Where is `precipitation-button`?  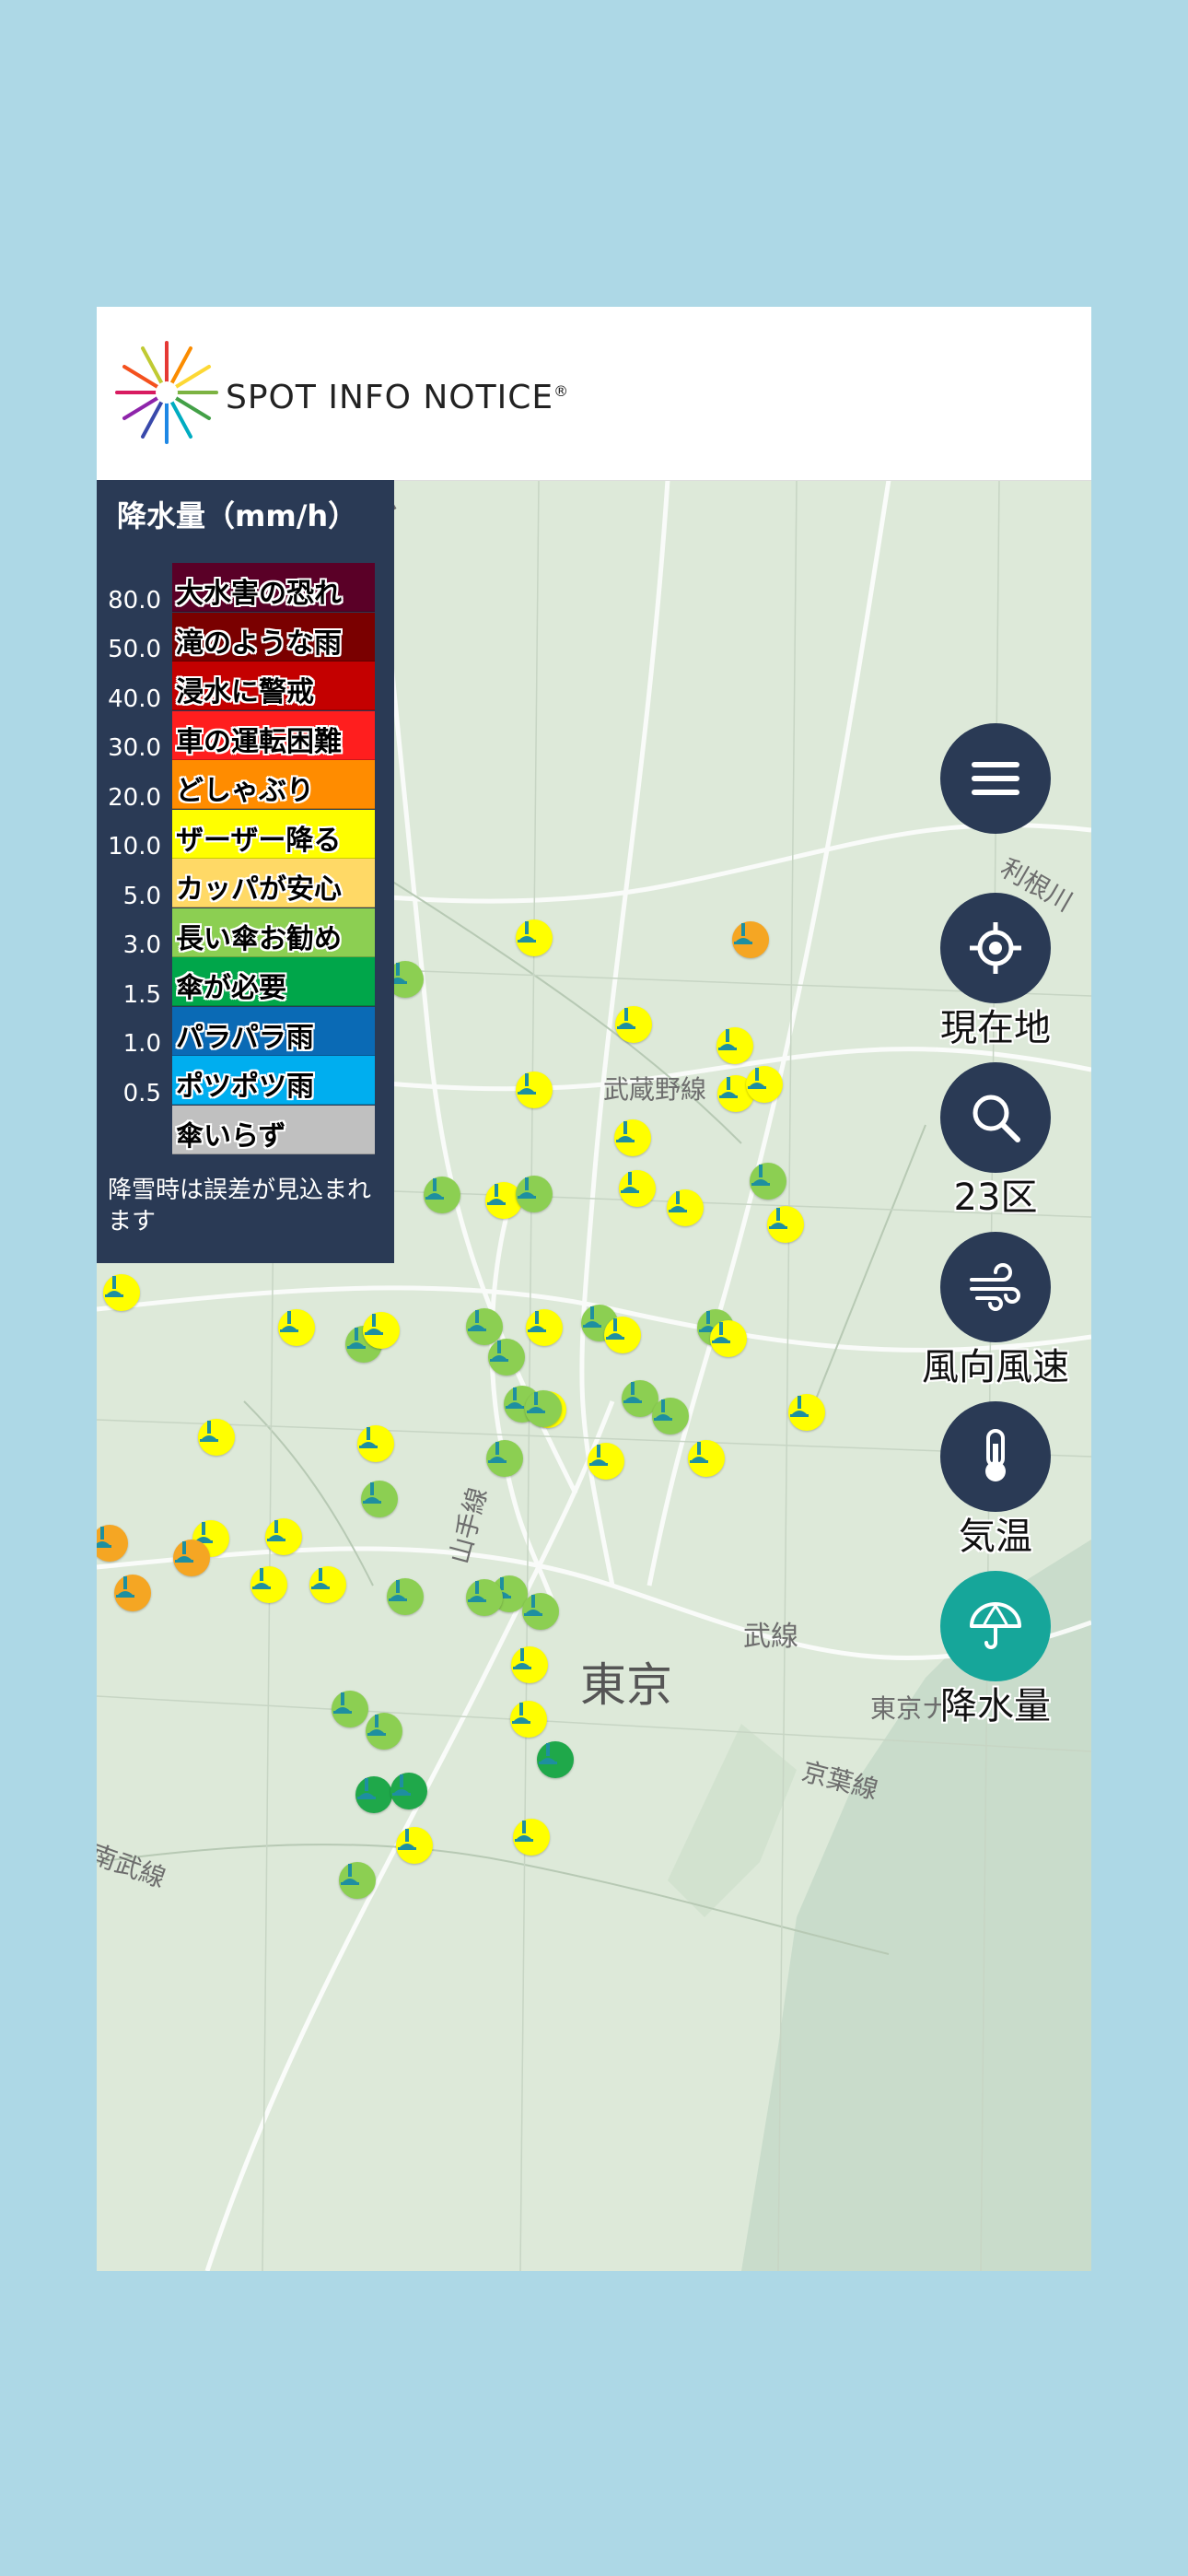
precipitation-button is located at coordinates (995, 1626).